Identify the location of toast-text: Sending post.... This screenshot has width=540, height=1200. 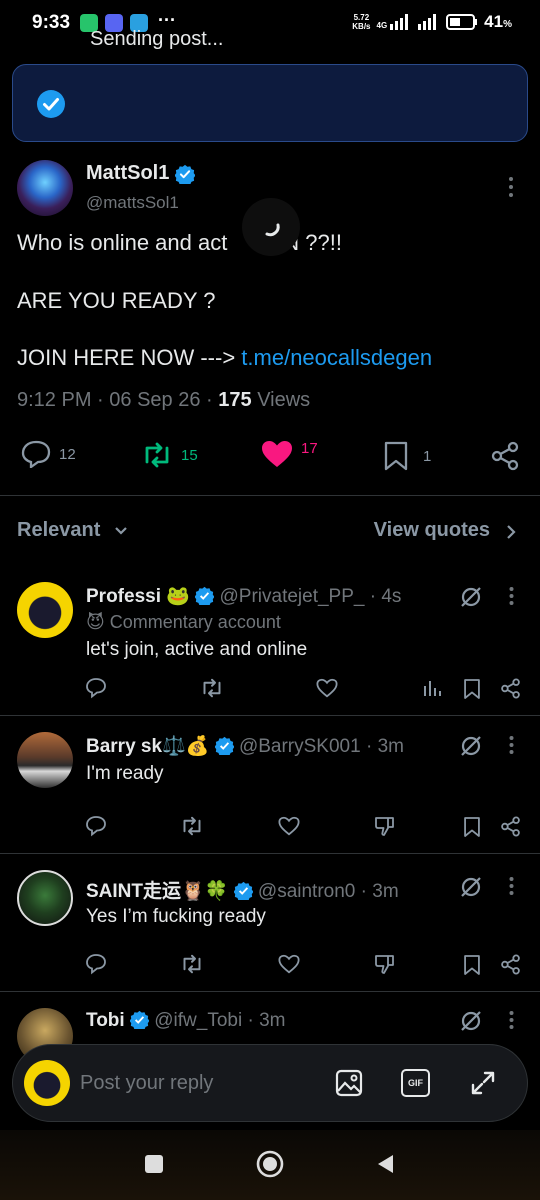
(157, 39).